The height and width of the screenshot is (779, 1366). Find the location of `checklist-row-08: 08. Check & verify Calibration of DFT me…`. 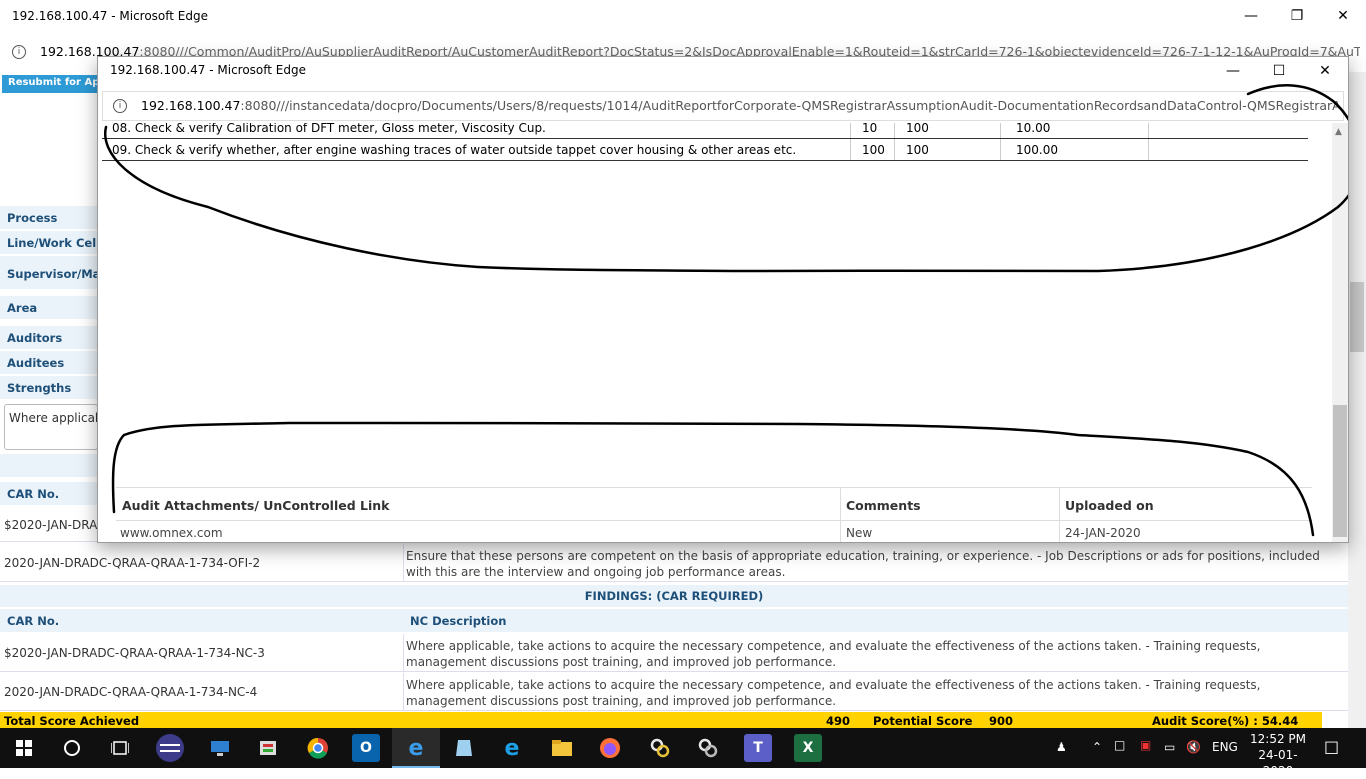

checklist-row-08: 08. Check & verify Calibration of DFT me… is located at coordinates (705, 131).